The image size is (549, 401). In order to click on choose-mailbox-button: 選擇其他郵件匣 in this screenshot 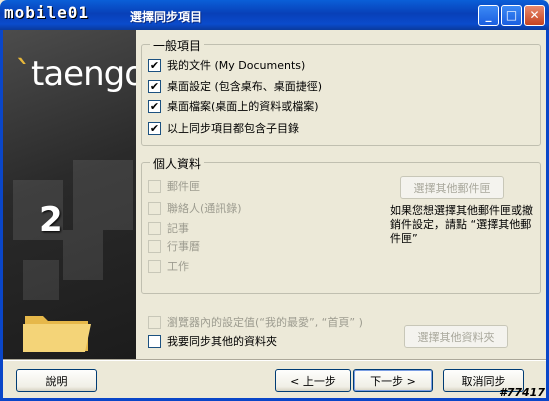, I will do `click(452, 187)`.